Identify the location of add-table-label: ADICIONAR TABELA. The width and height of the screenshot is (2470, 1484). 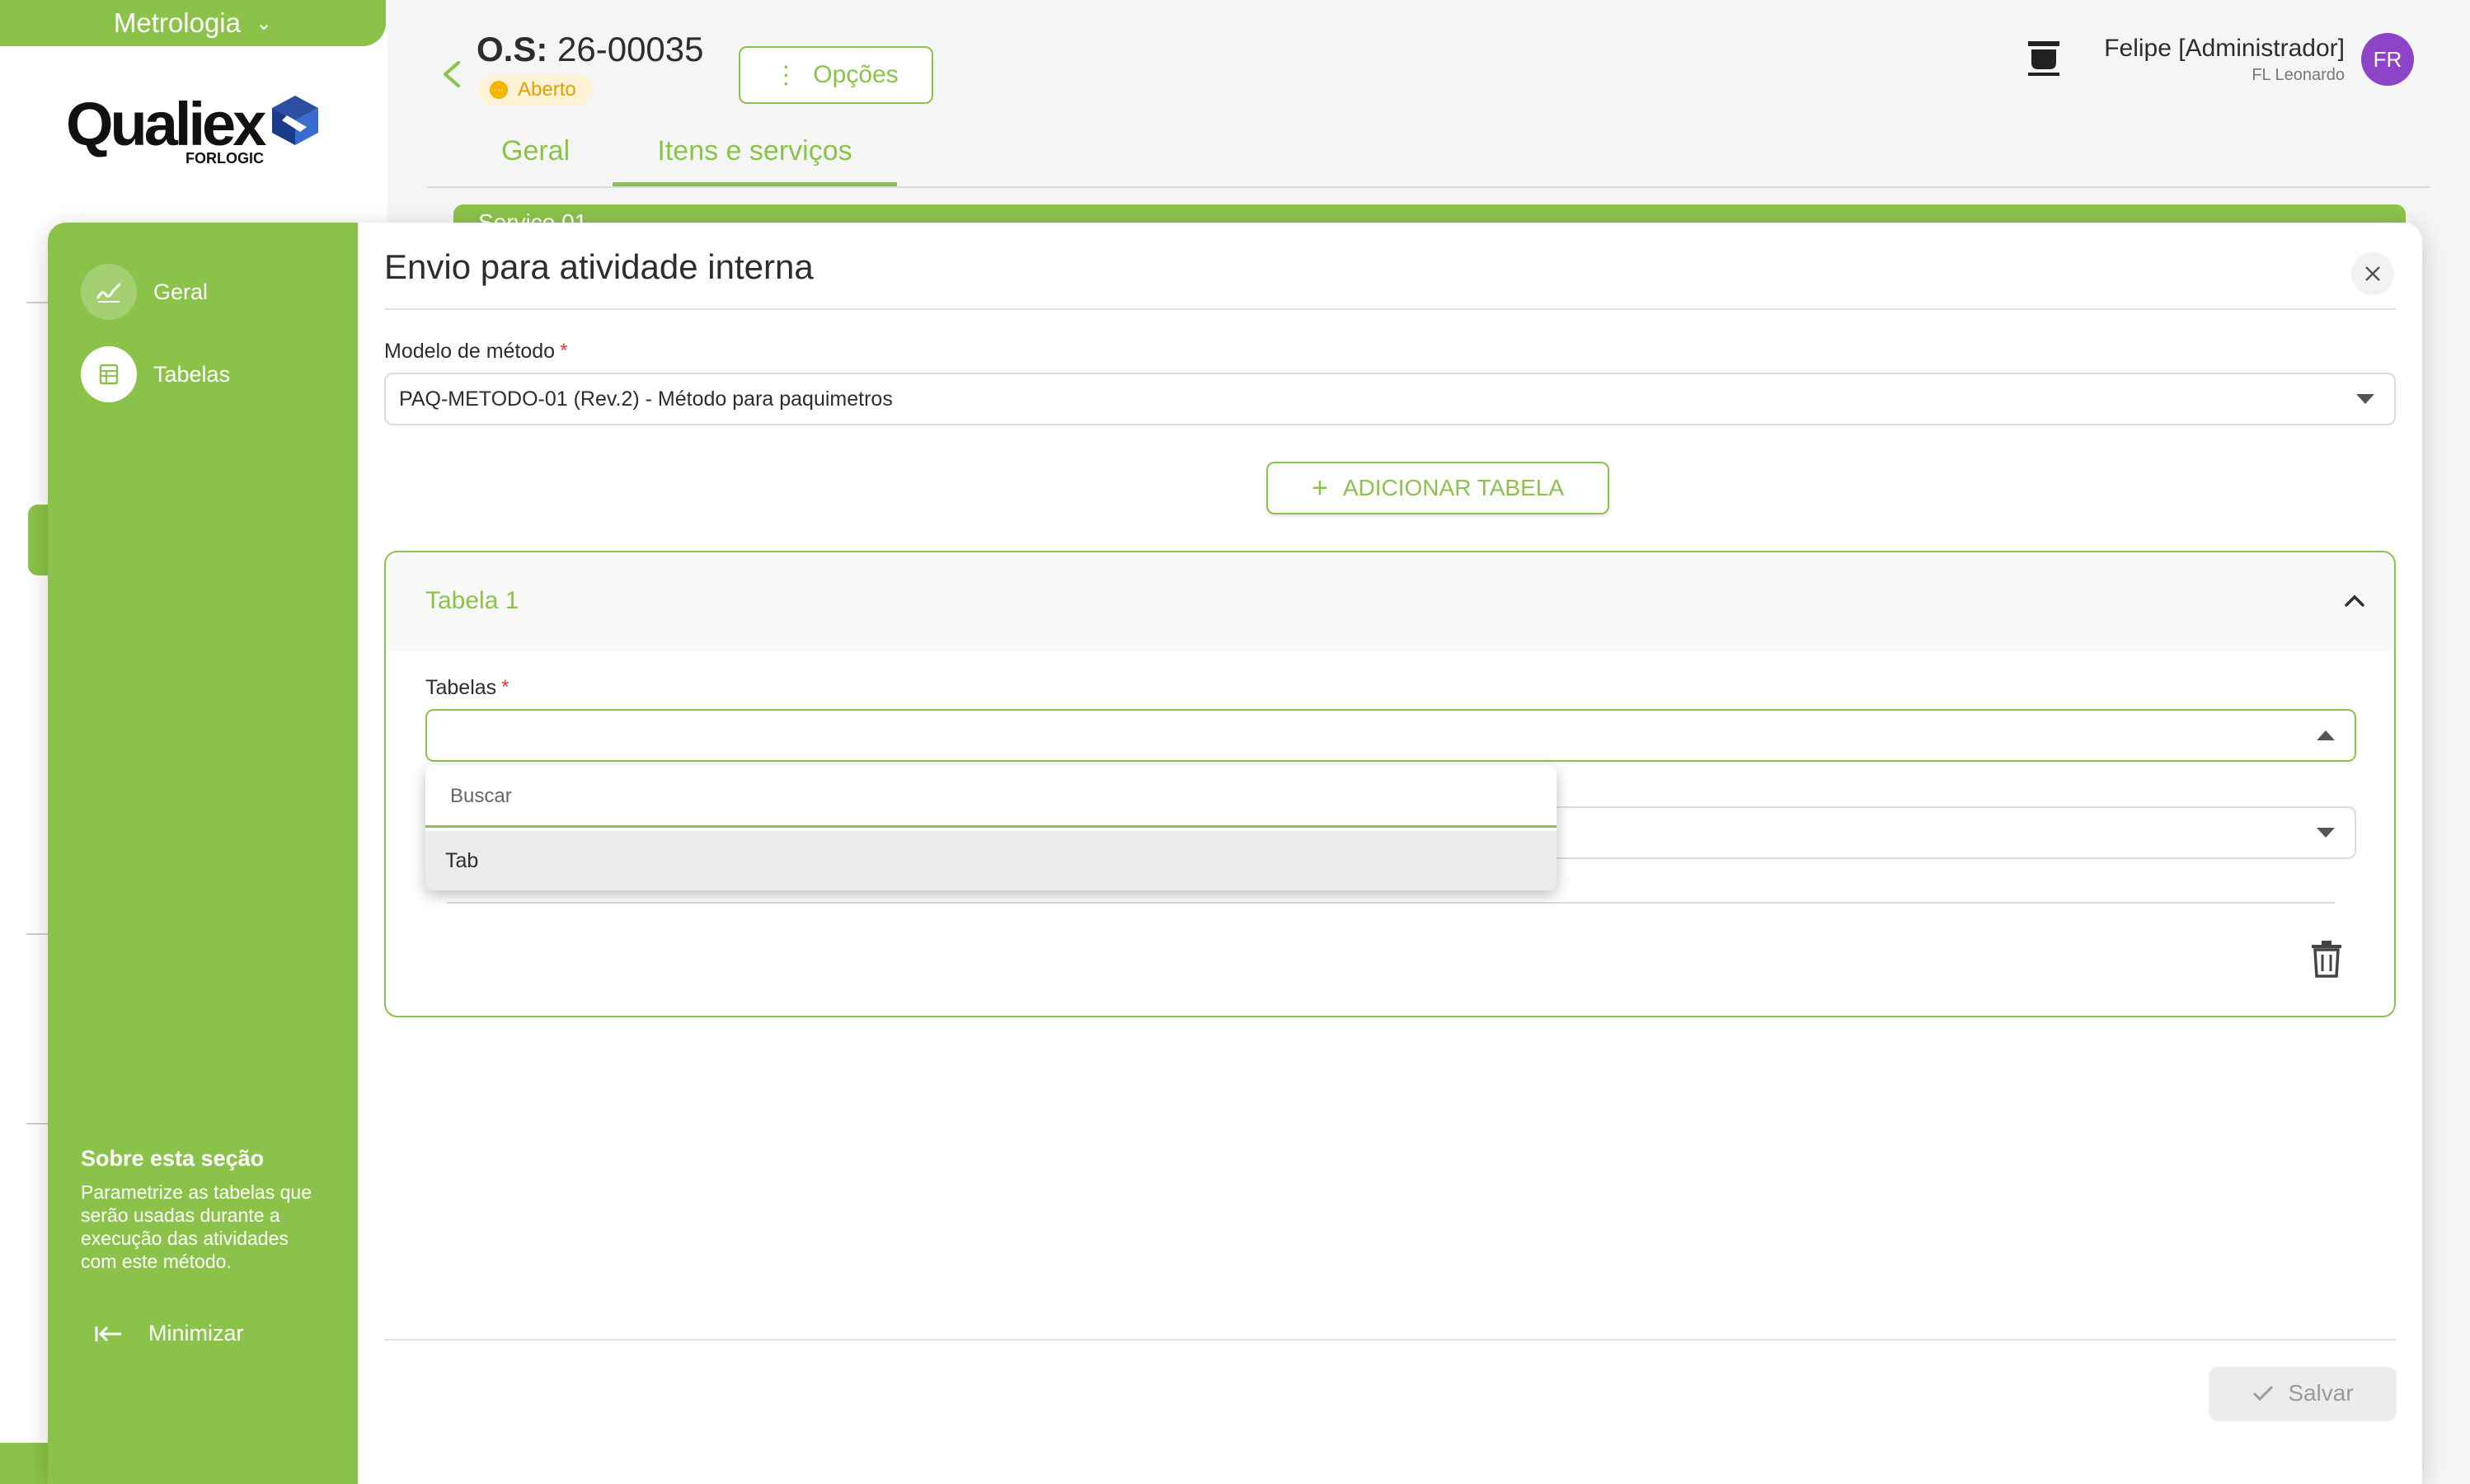
(1453, 487).